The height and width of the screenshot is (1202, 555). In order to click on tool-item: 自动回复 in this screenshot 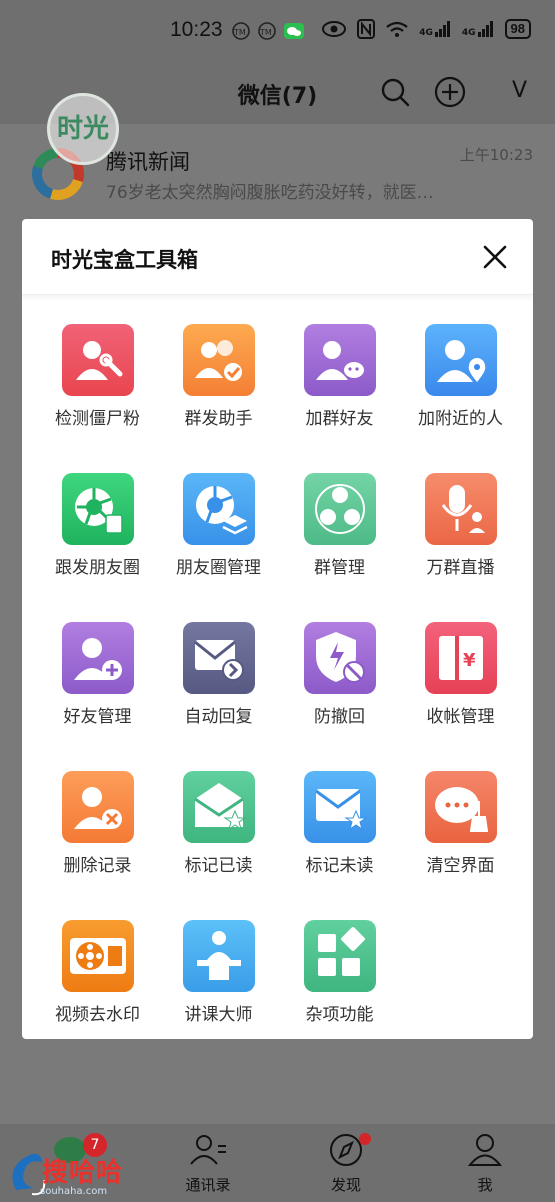, I will do `click(218, 679)`.